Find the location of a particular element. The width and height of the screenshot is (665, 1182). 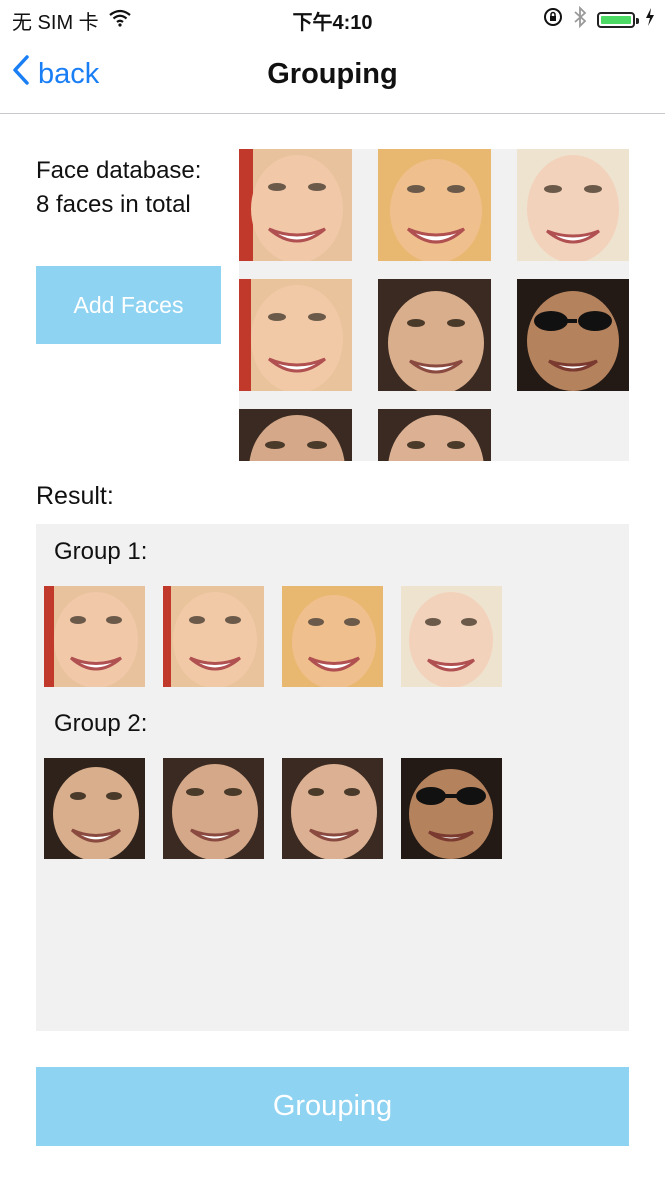

page-title: Grouping is located at coordinates (332, 74).